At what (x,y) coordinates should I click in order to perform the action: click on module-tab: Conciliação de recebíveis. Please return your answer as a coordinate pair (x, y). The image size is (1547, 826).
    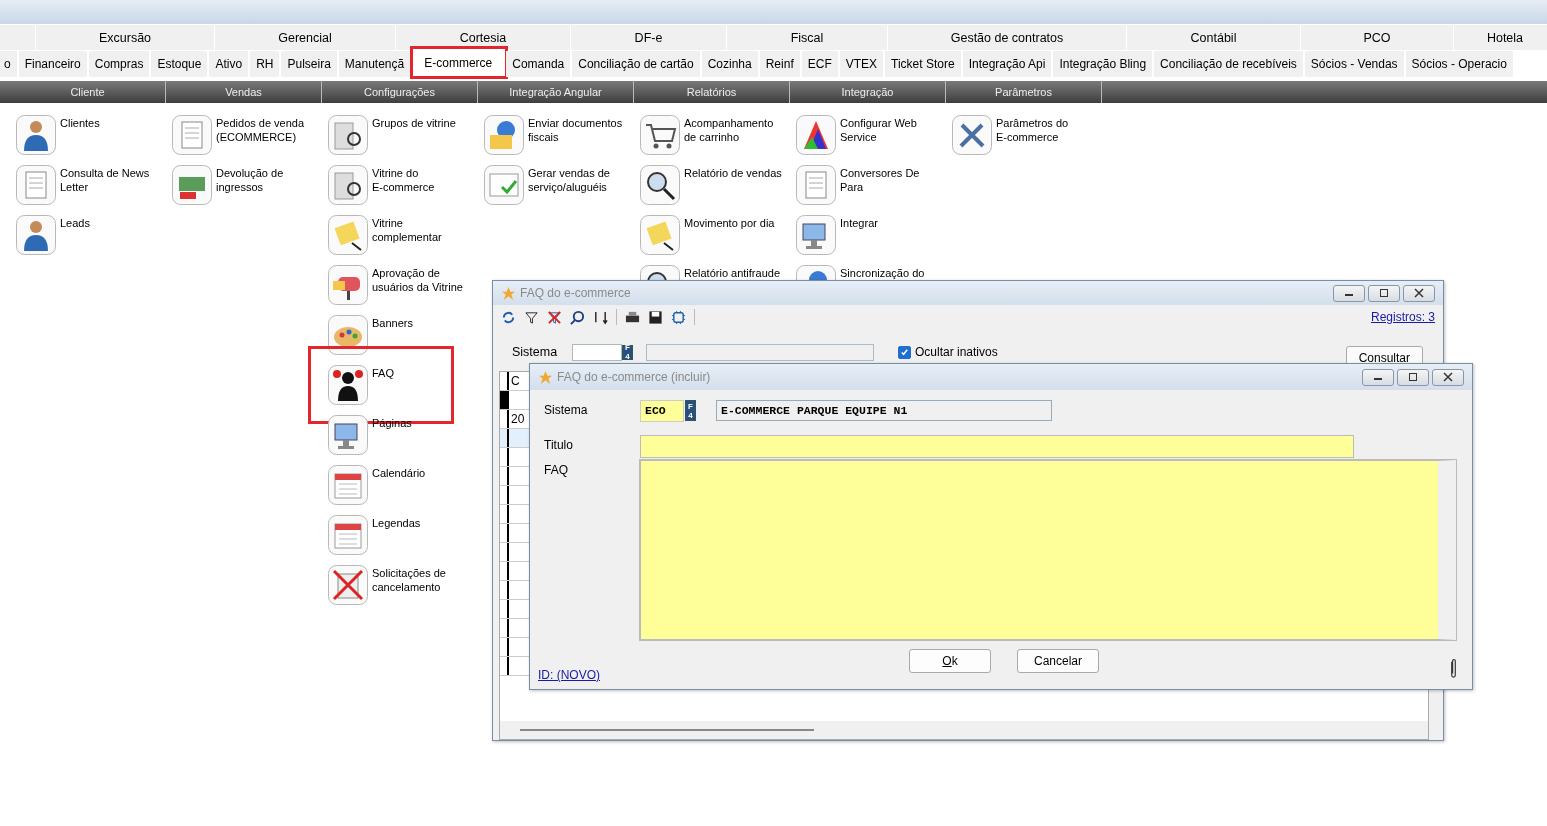
    Looking at the image, I should click on (1229, 64).